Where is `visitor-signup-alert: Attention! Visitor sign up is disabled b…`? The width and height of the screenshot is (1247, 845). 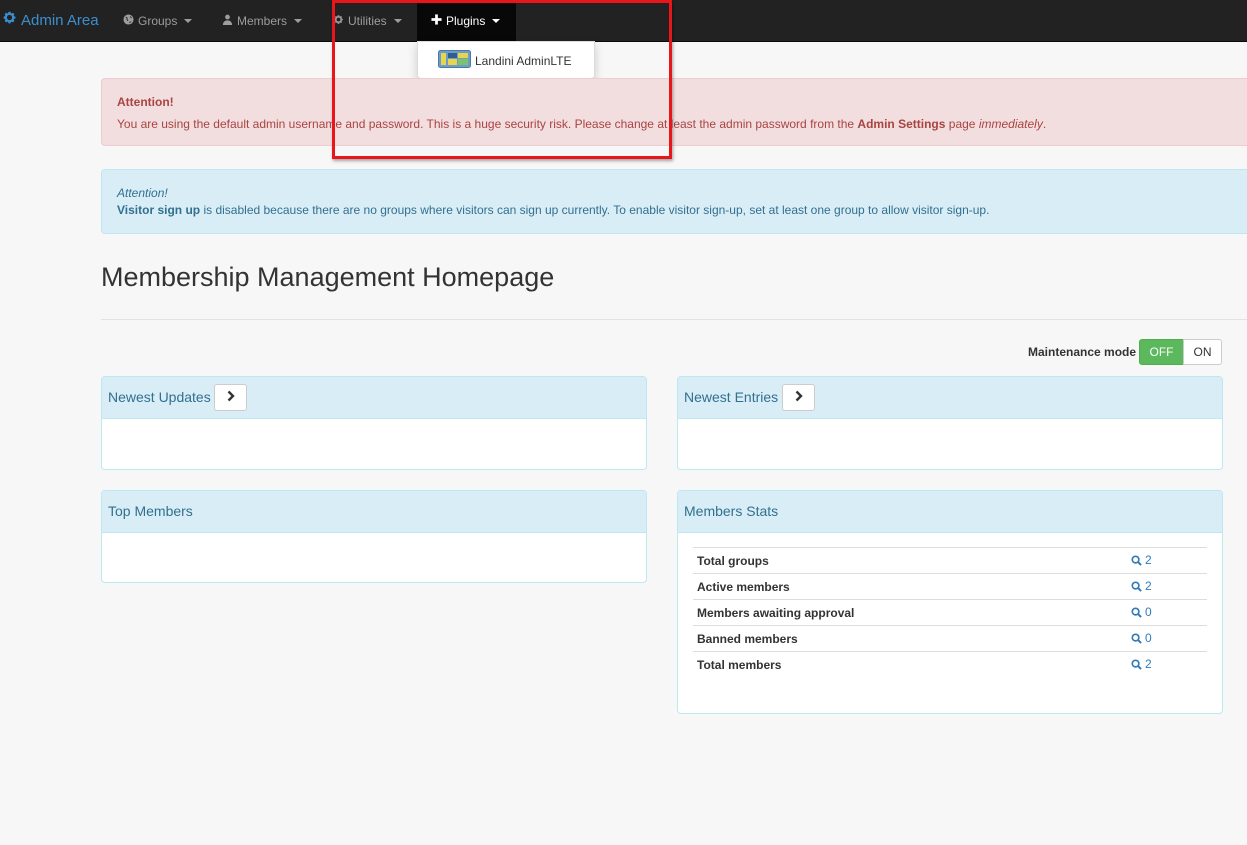 visitor-signup-alert: Attention! Visitor sign up is disabled b… is located at coordinates (674, 201).